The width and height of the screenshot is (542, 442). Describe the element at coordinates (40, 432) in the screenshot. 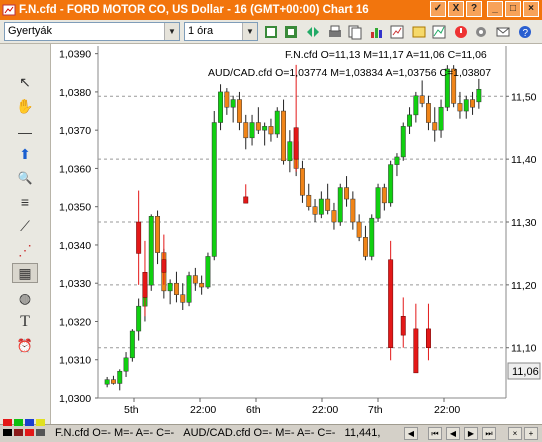

I see `color-swatch-gray` at that location.